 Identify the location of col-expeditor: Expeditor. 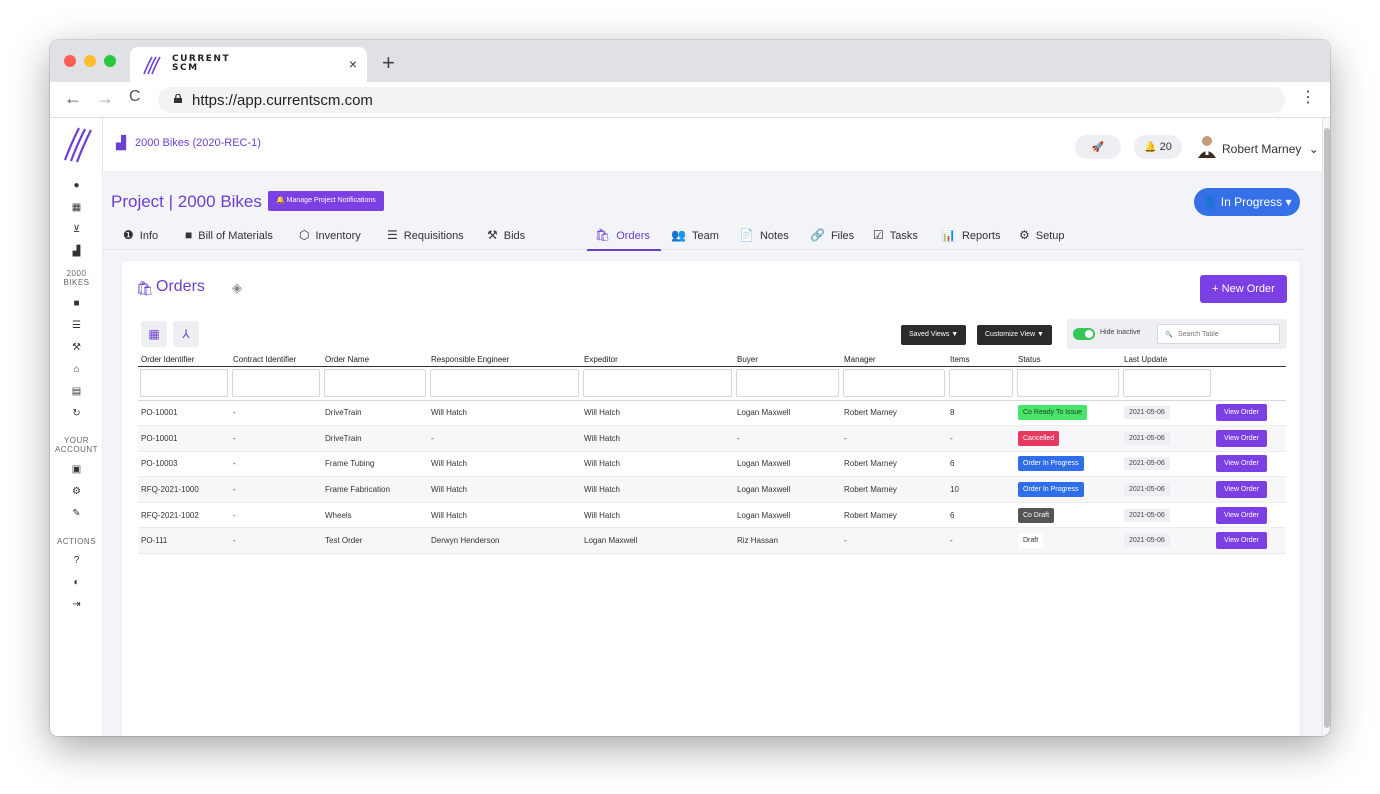
(657, 360).